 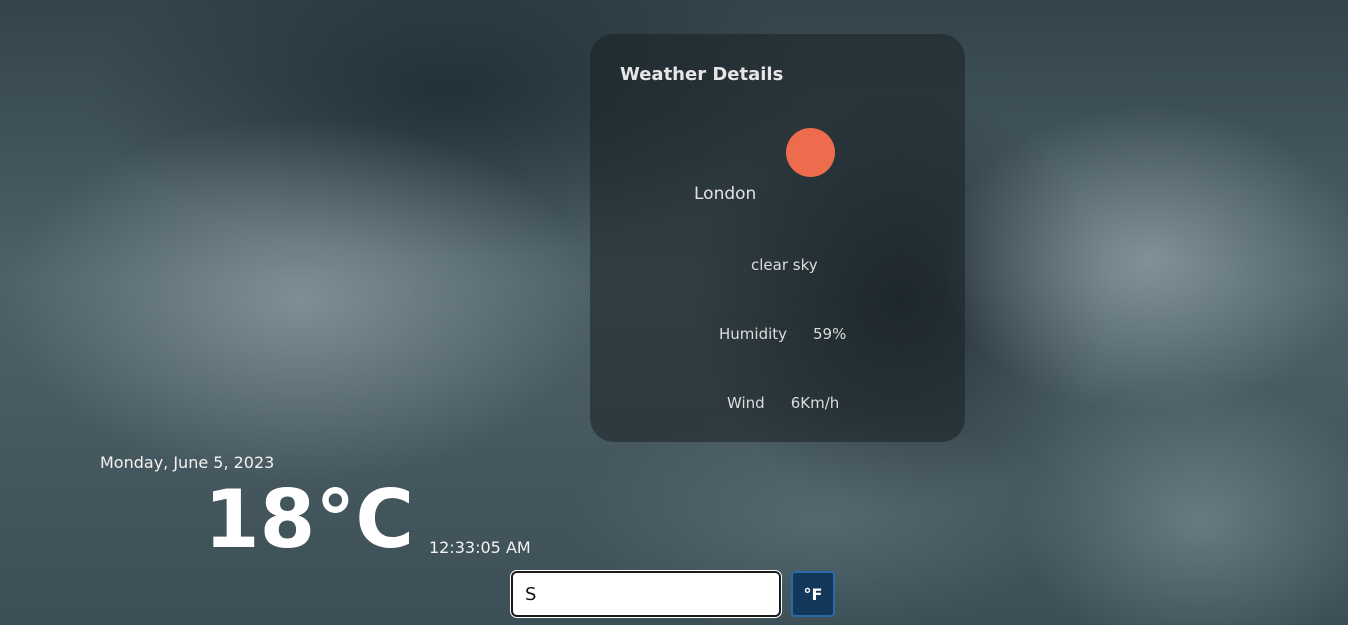 I want to click on humidity-row: Humidity 59%, so click(x=782, y=334).